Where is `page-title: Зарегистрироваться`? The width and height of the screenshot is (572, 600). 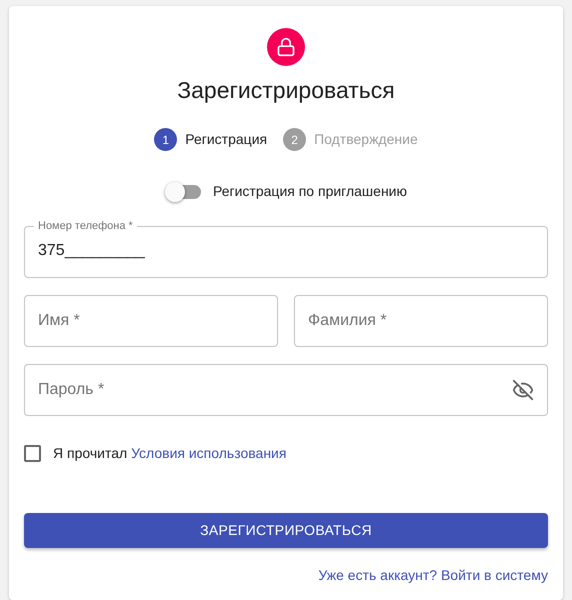
page-title: Зарегистрироваться is located at coordinates (286, 90).